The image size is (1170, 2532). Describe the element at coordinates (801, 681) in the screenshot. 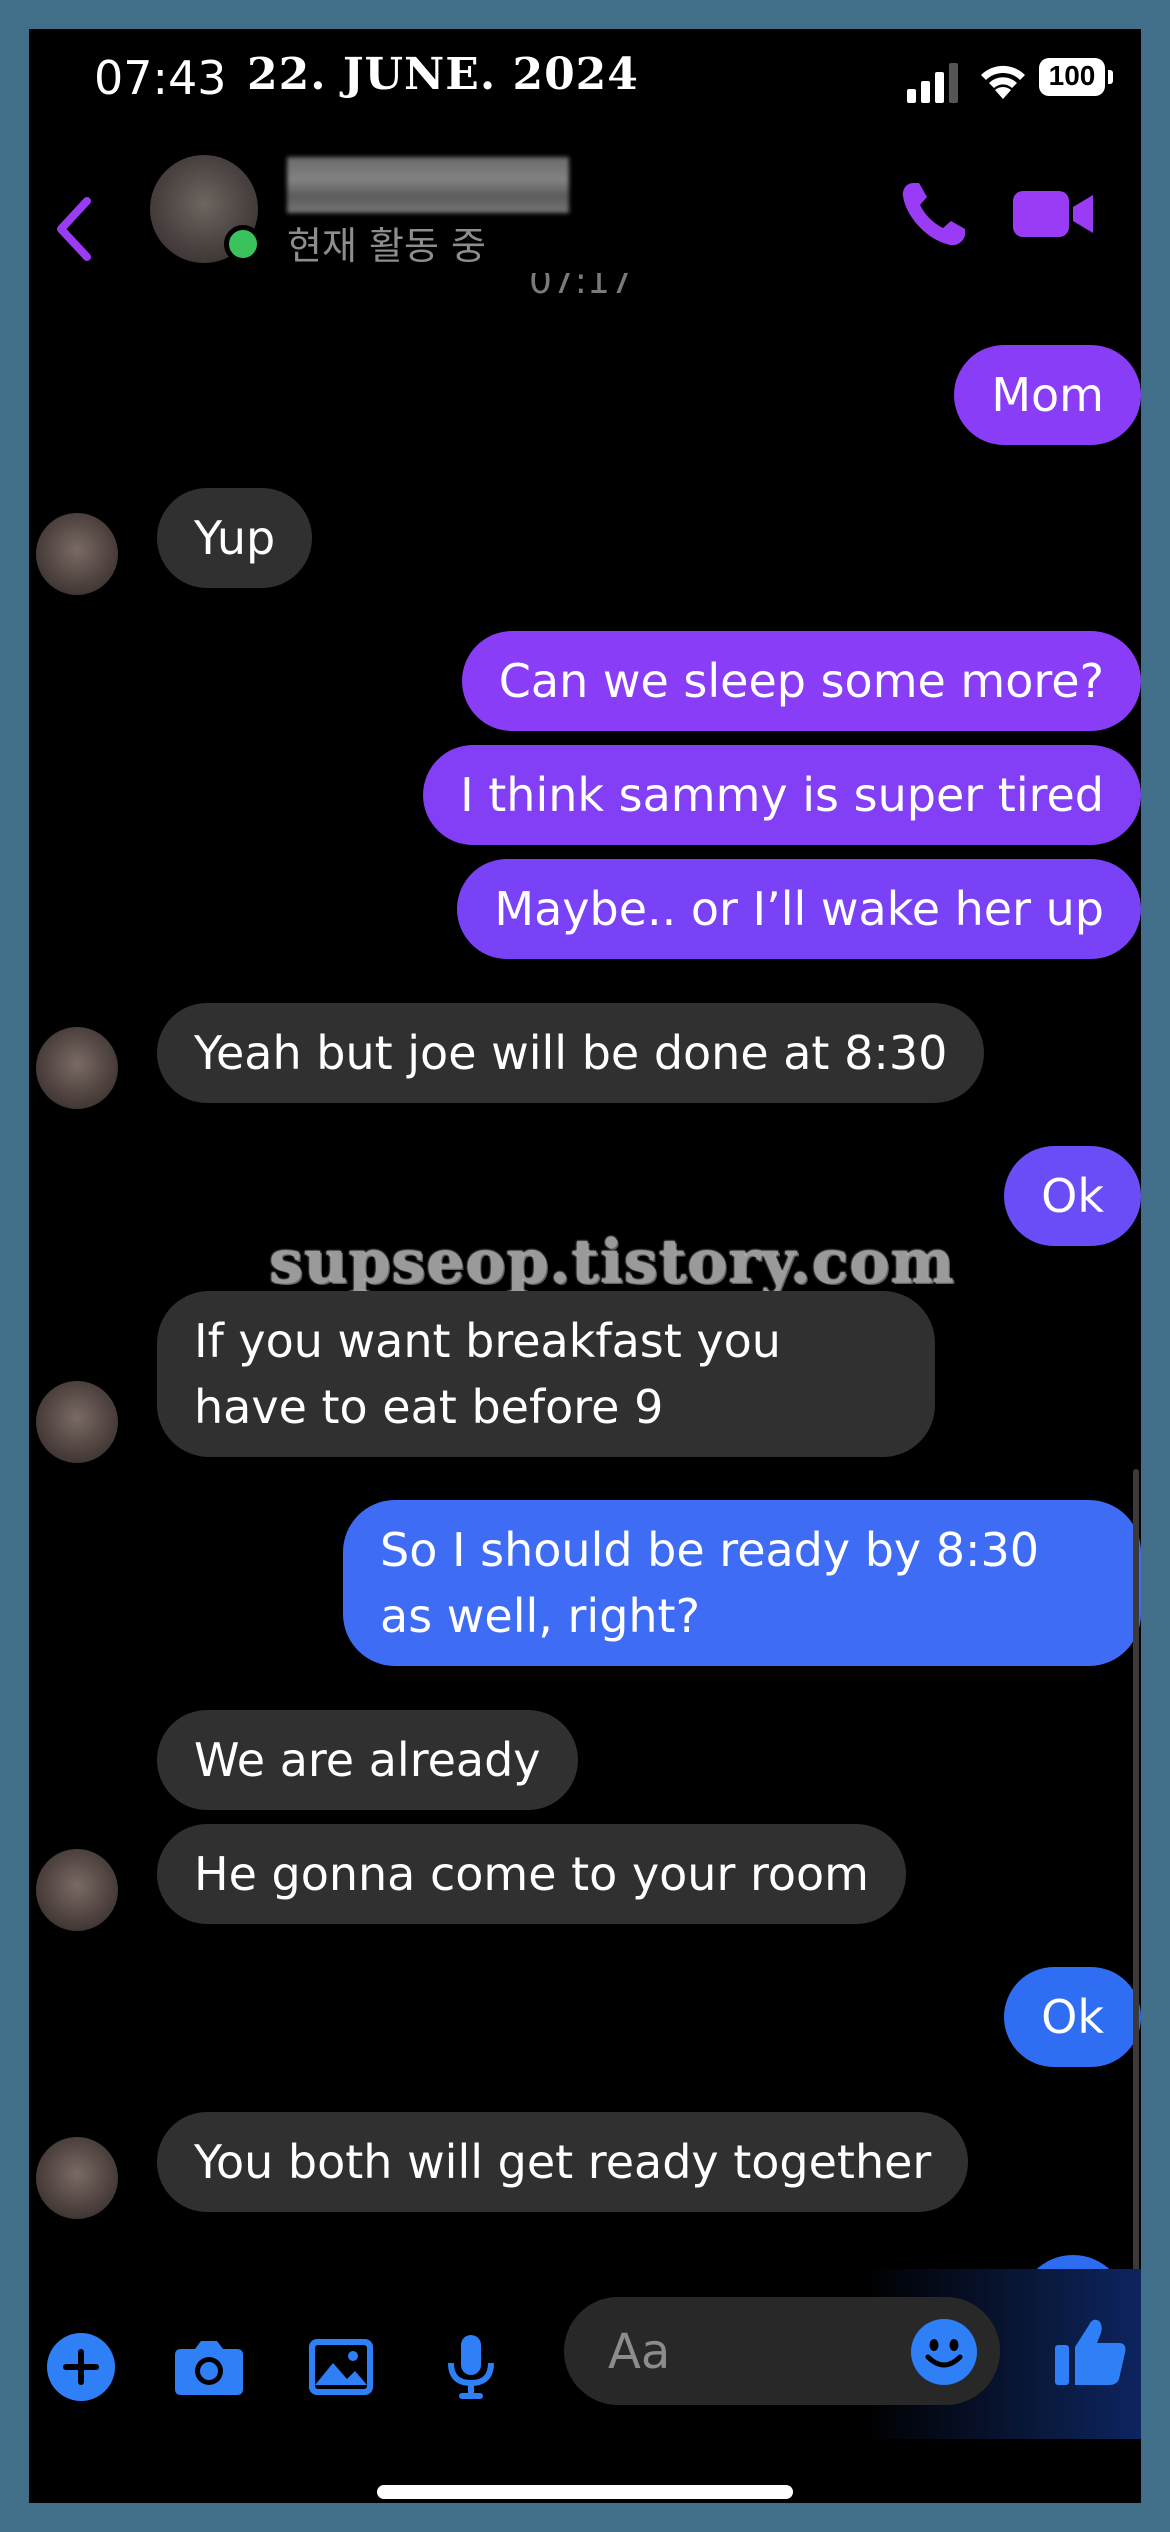

I see `message-sent: Can we sleep some more?` at that location.